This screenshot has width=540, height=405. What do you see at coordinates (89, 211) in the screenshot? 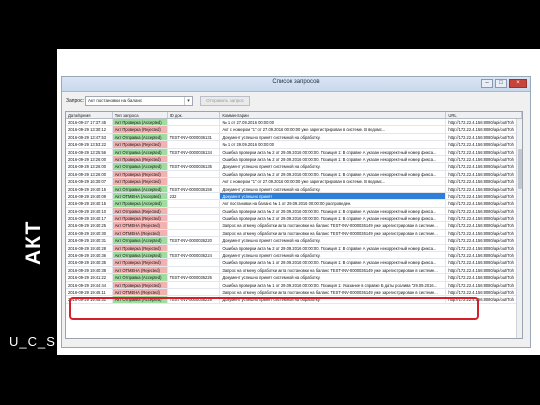
I see `cell-datetime: 2016-09-29 19:40:10` at bounding box center [89, 211].